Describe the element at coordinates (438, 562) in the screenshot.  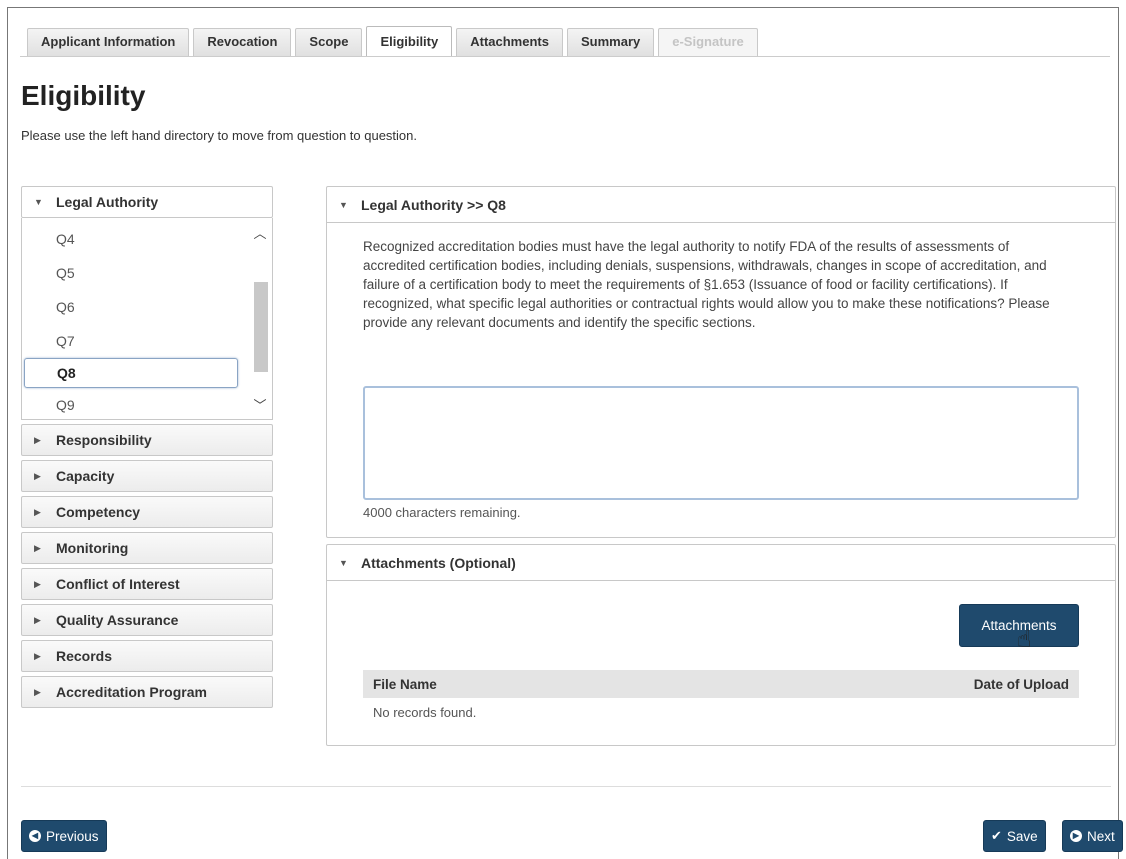
I see `attachments-panel-title: Attachments (Optional)` at that location.